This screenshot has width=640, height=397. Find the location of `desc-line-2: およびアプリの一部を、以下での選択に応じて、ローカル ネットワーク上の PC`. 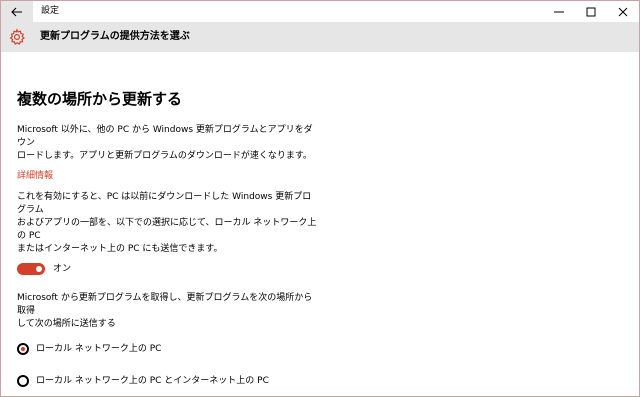

desc-line-2: およびアプリの一部を、以下での選択に応じて、ローカル ネットワーク上の PC is located at coordinates (167, 229).